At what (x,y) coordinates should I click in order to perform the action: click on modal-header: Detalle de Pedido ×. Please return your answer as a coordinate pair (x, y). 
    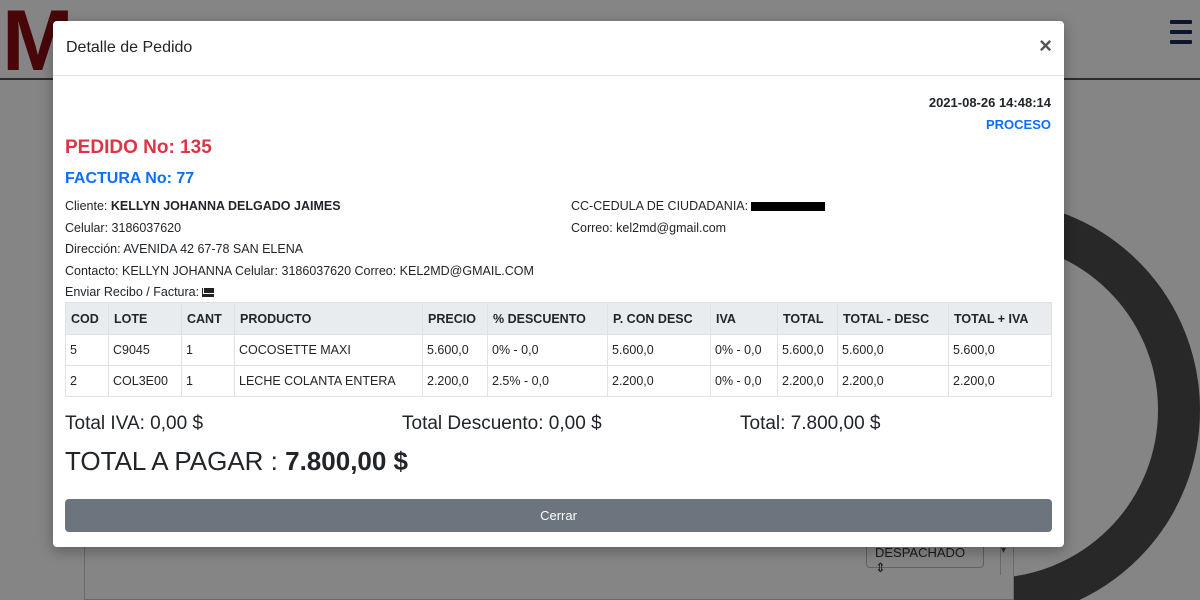
    Looking at the image, I should click on (558, 48).